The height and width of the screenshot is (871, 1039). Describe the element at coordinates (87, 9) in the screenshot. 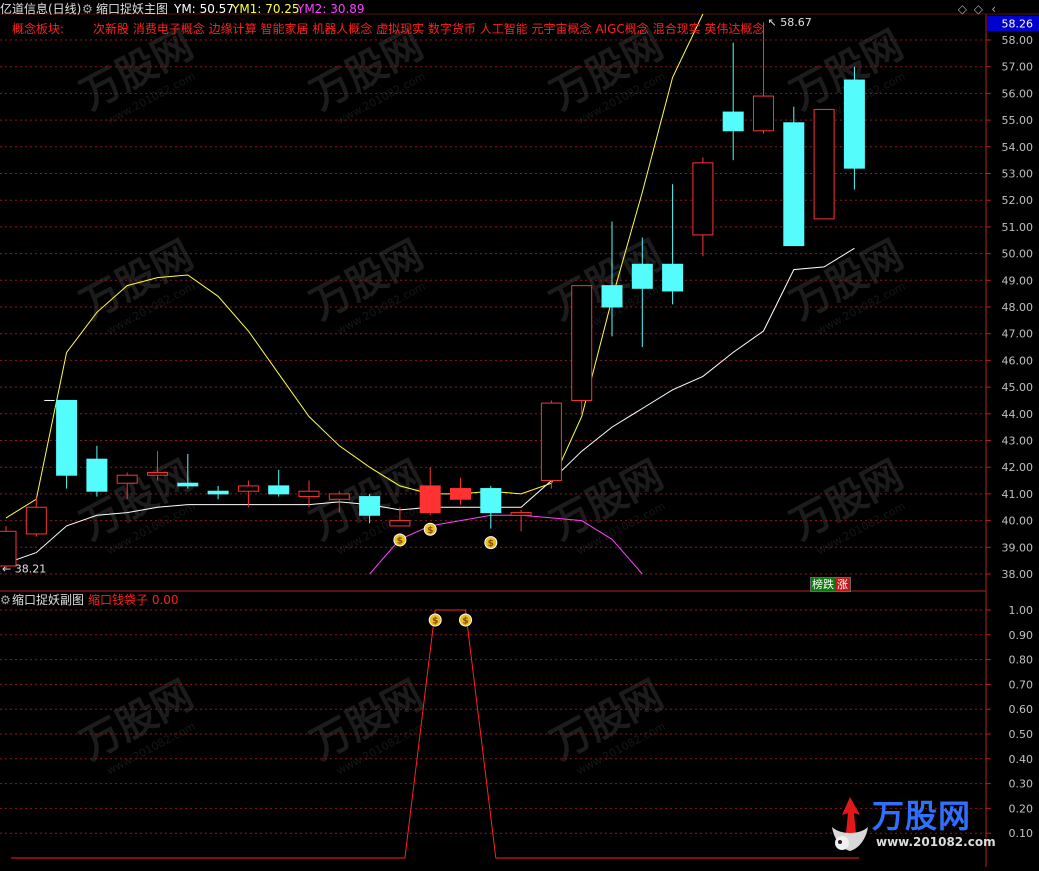

I see `settings-icon: ⚙` at that location.